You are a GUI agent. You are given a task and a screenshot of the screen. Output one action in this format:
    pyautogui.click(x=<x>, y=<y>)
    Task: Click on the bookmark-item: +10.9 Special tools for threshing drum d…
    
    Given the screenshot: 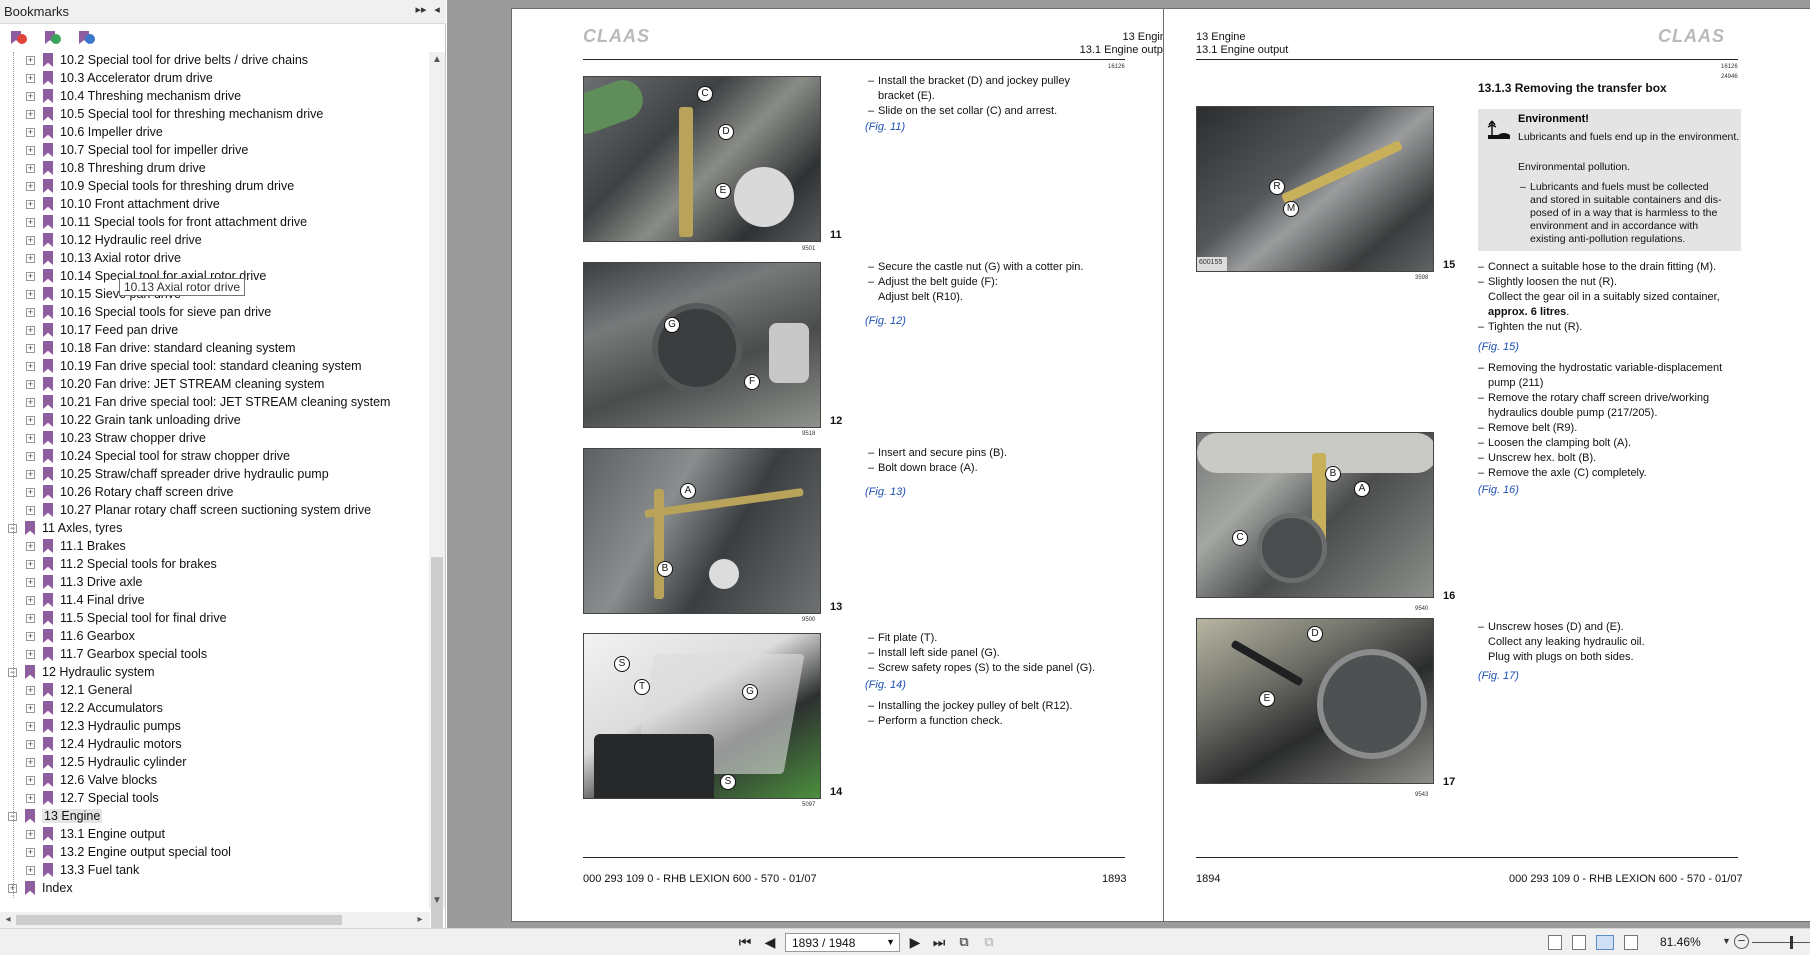 What is the action you would take?
    pyautogui.click(x=215, y=187)
    